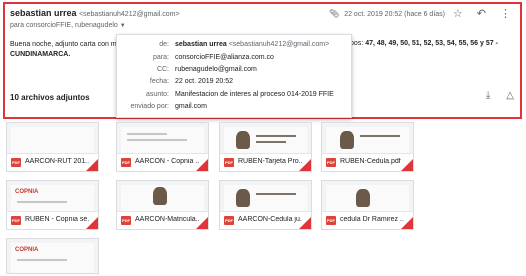 This screenshot has height=276, width=526. Describe the element at coordinates (129, 14) in the screenshot. I see `sender-email: <sebastianuh4212@gmail.com>` at that location.